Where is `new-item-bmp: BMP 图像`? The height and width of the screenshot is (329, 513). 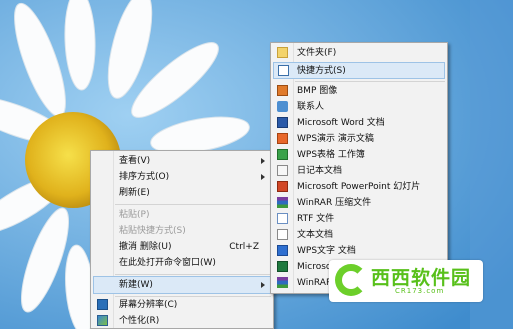 new-item-bmp: BMP 图像 is located at coordinates (359, 91).